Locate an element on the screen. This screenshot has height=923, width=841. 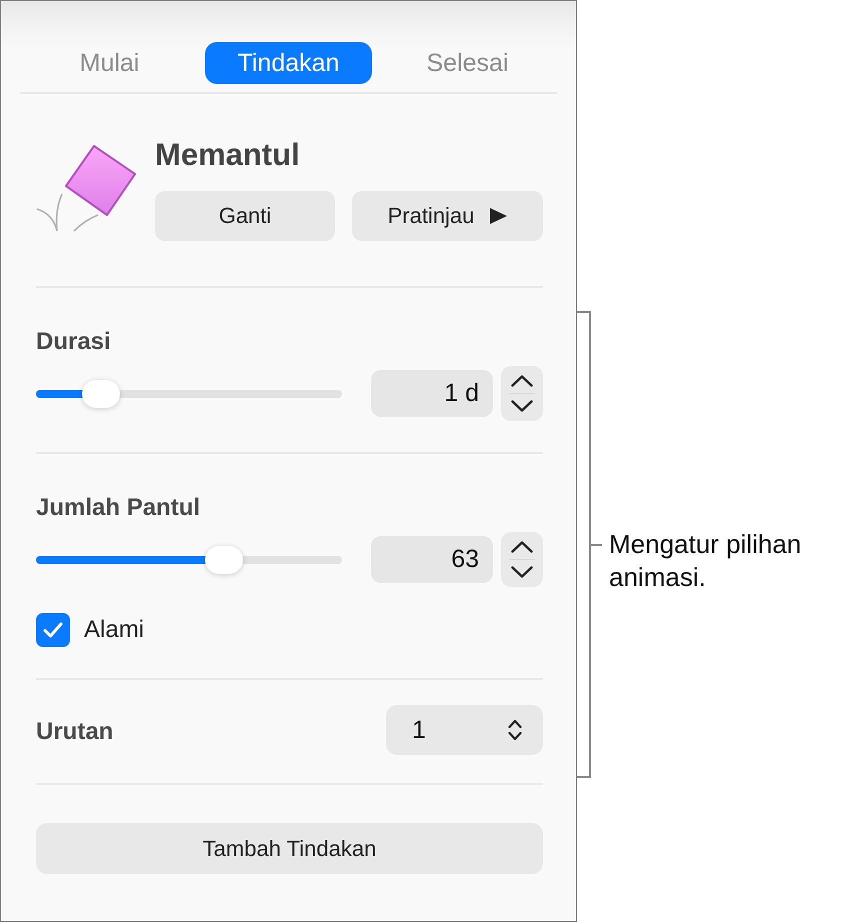
tab: Tindakan is located at coordinates (288, 63).